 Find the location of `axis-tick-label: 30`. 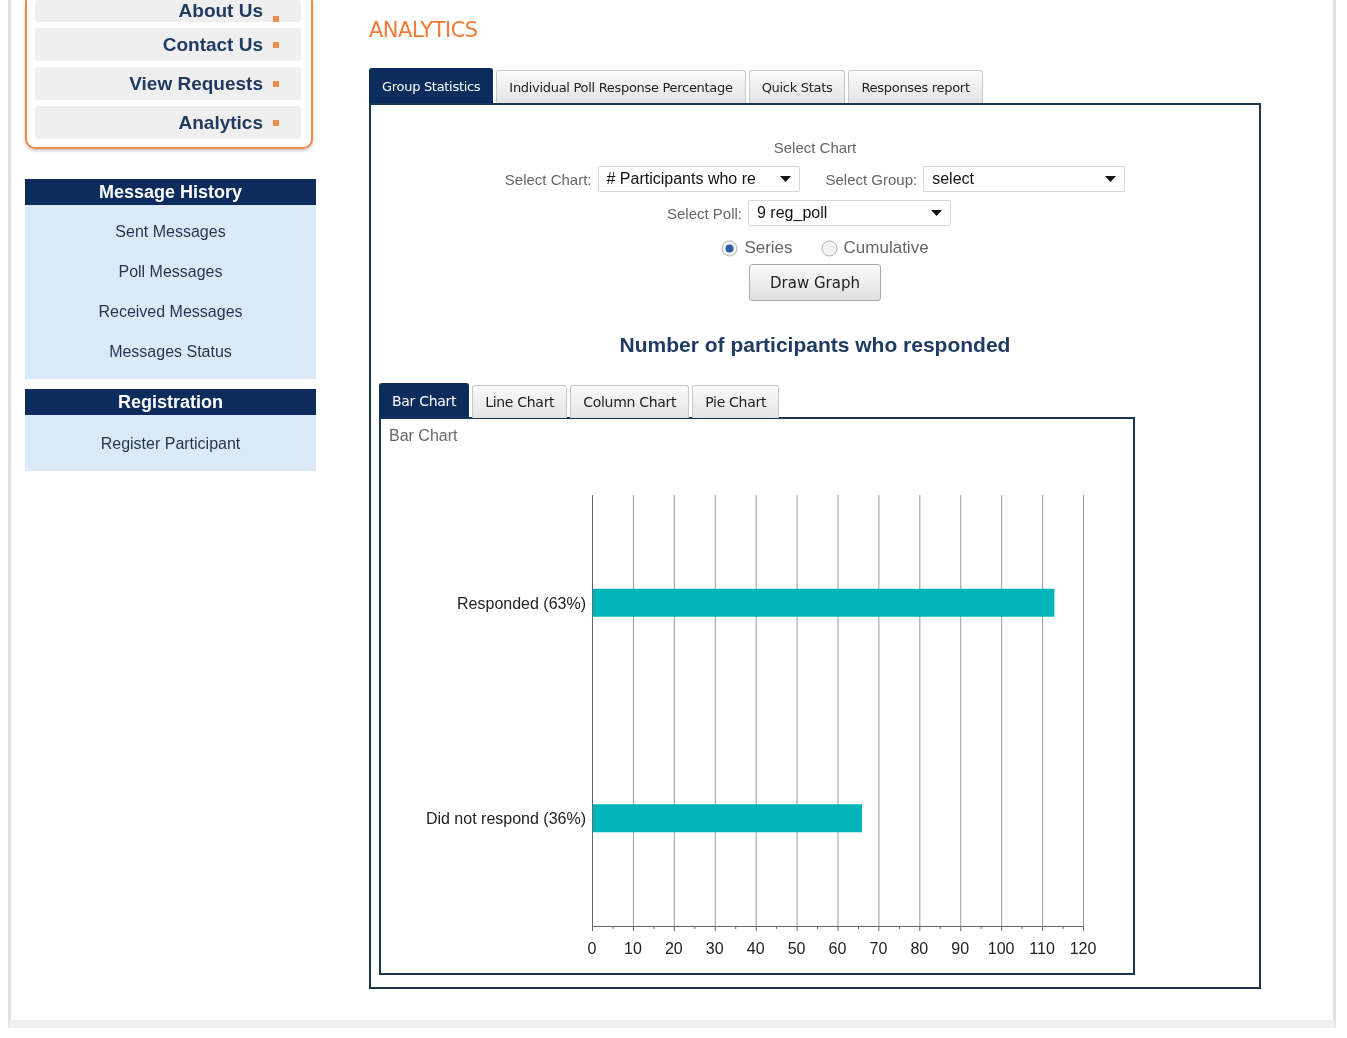

axis-tick-label: 30 is located at coordinates (714, 948).